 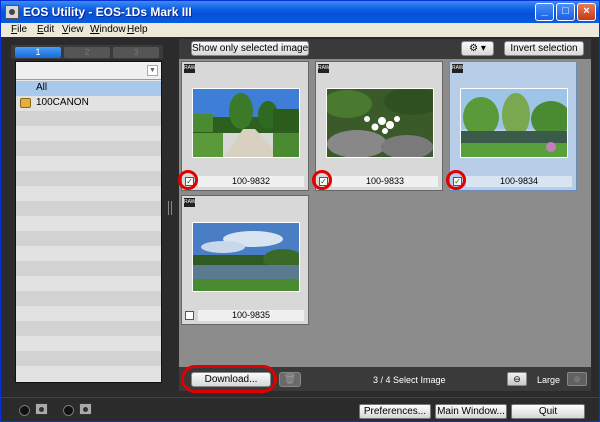 What do you see at coordinates (73, 29) in the screenshot?
I see `menu-view: View` at bounding box center [73, 29].